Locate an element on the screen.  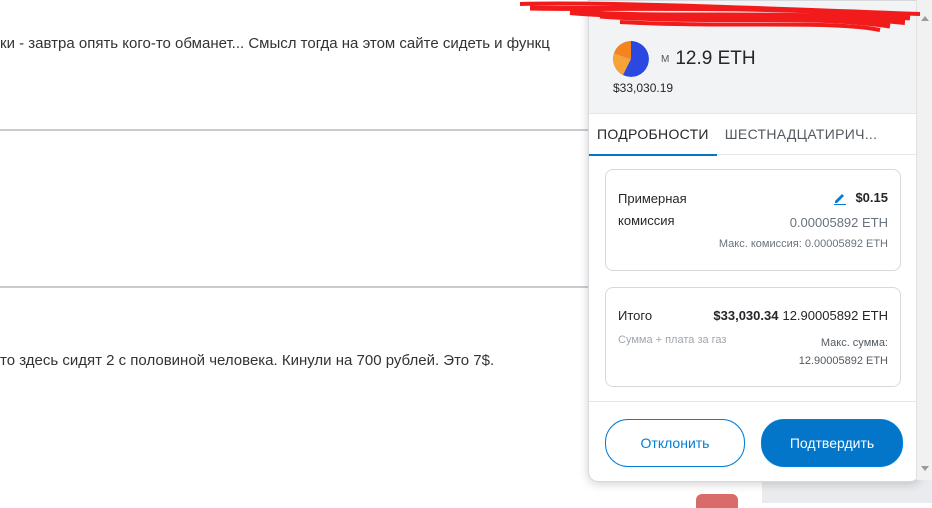
scroll-up-arrow-icon is located at coordinates (925, 18).